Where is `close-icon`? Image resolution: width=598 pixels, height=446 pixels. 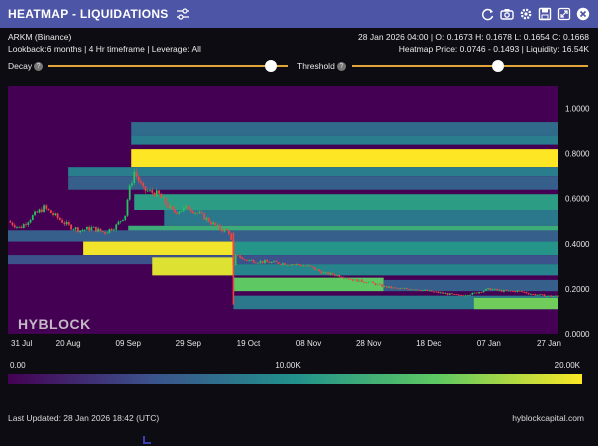
close-icon is located at coordinates (583, 14).